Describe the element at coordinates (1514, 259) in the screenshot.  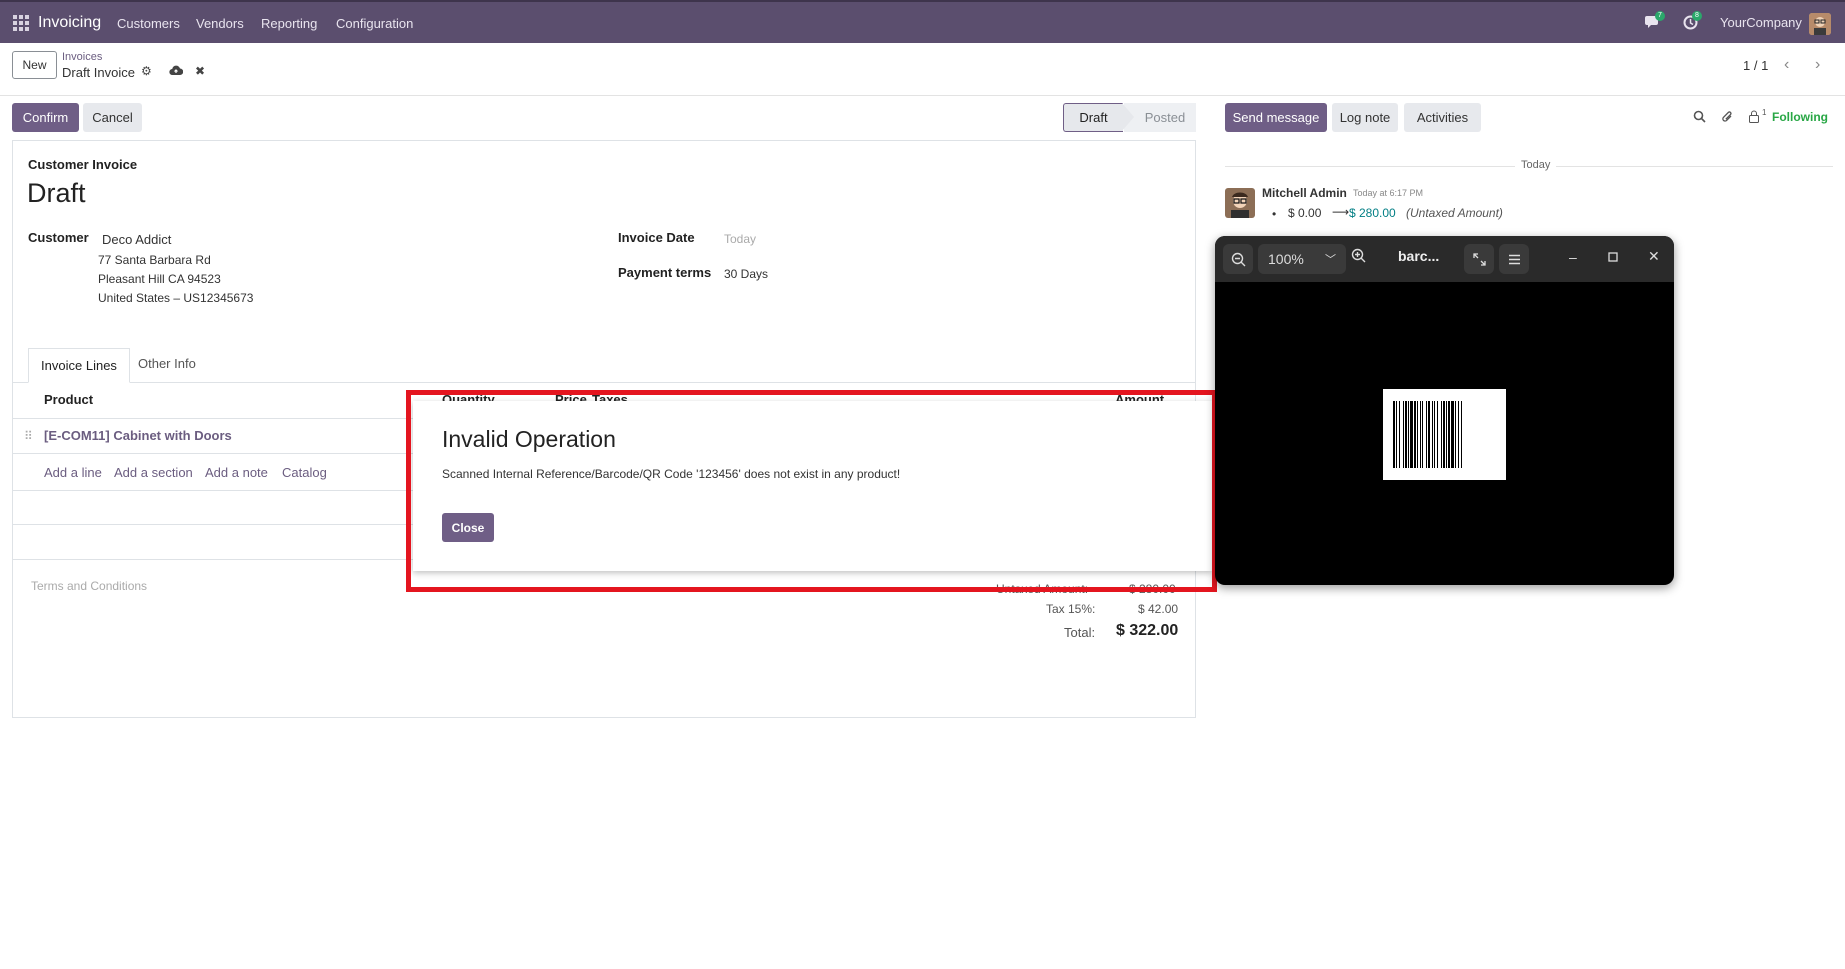
I see `hamburger-menu-icon` at that location.